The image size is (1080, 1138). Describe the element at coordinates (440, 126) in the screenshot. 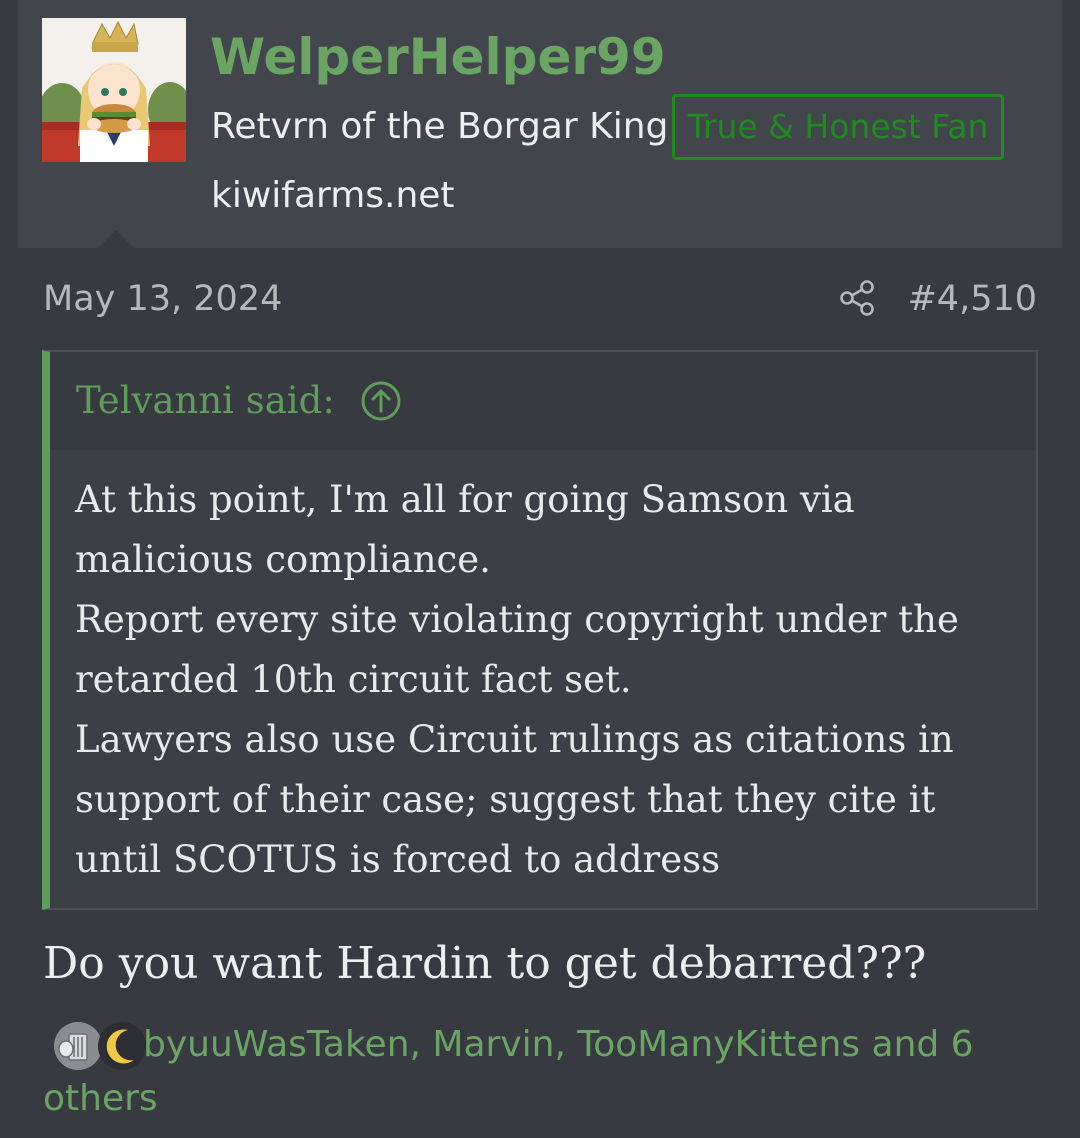

I see `user-title: Retvrn of the Borgar King` at that location.